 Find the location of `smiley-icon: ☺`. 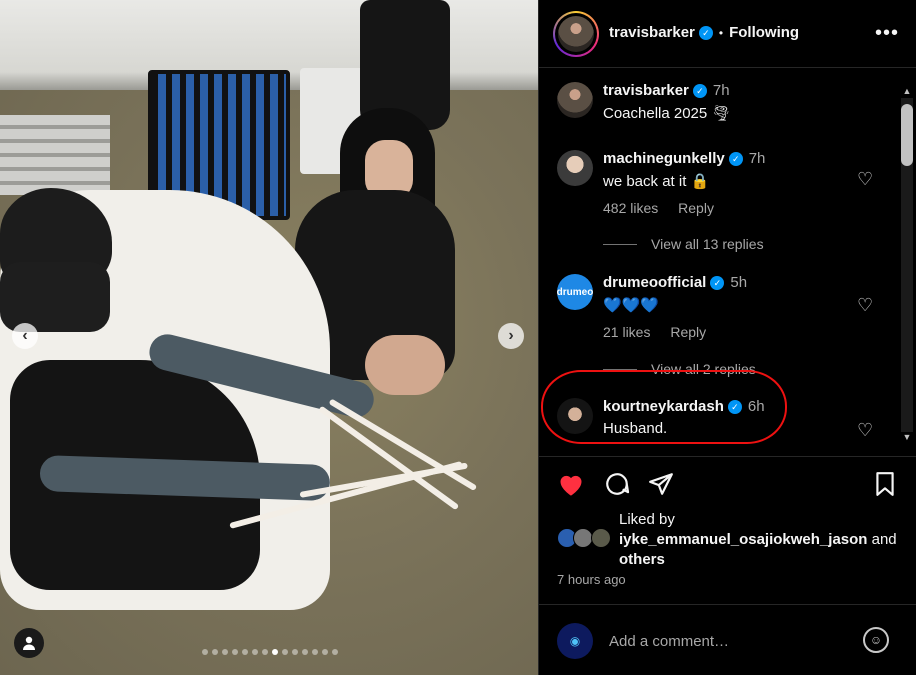

smiley-icon: ☺ is located at coordinates (876, 640).